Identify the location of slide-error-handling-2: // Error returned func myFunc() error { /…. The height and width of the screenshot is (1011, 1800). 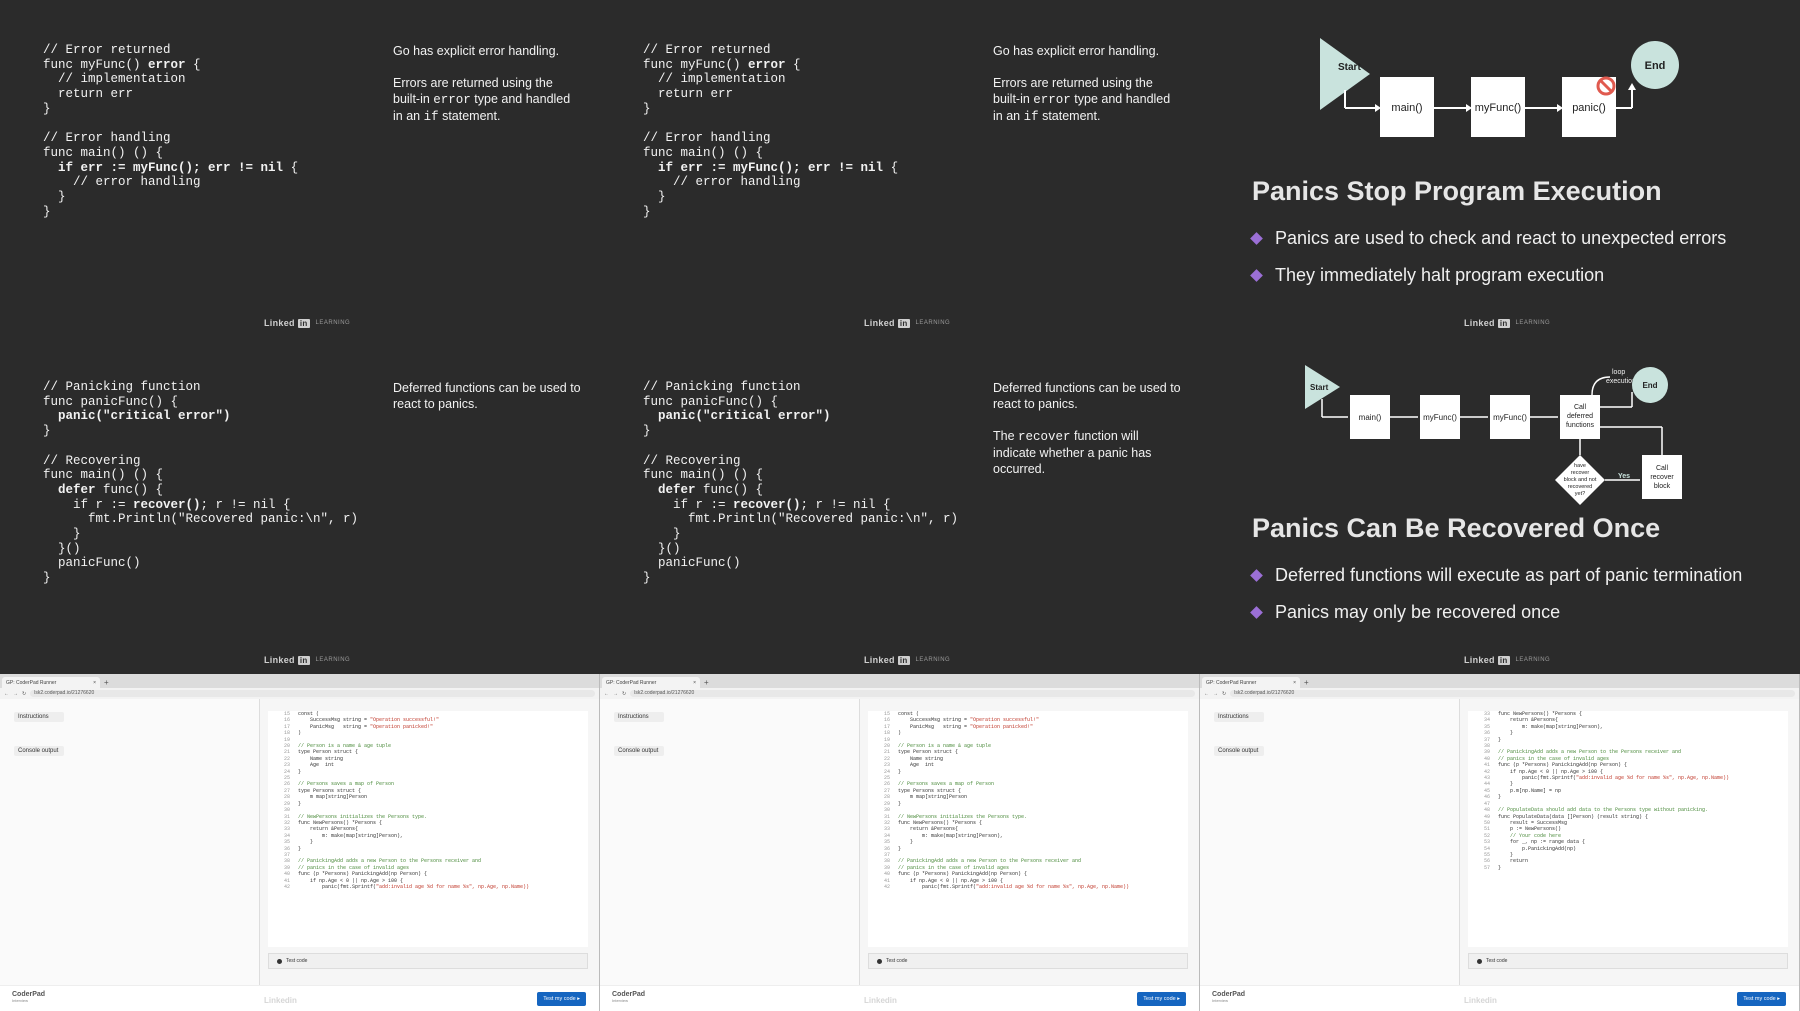
(900, 168).